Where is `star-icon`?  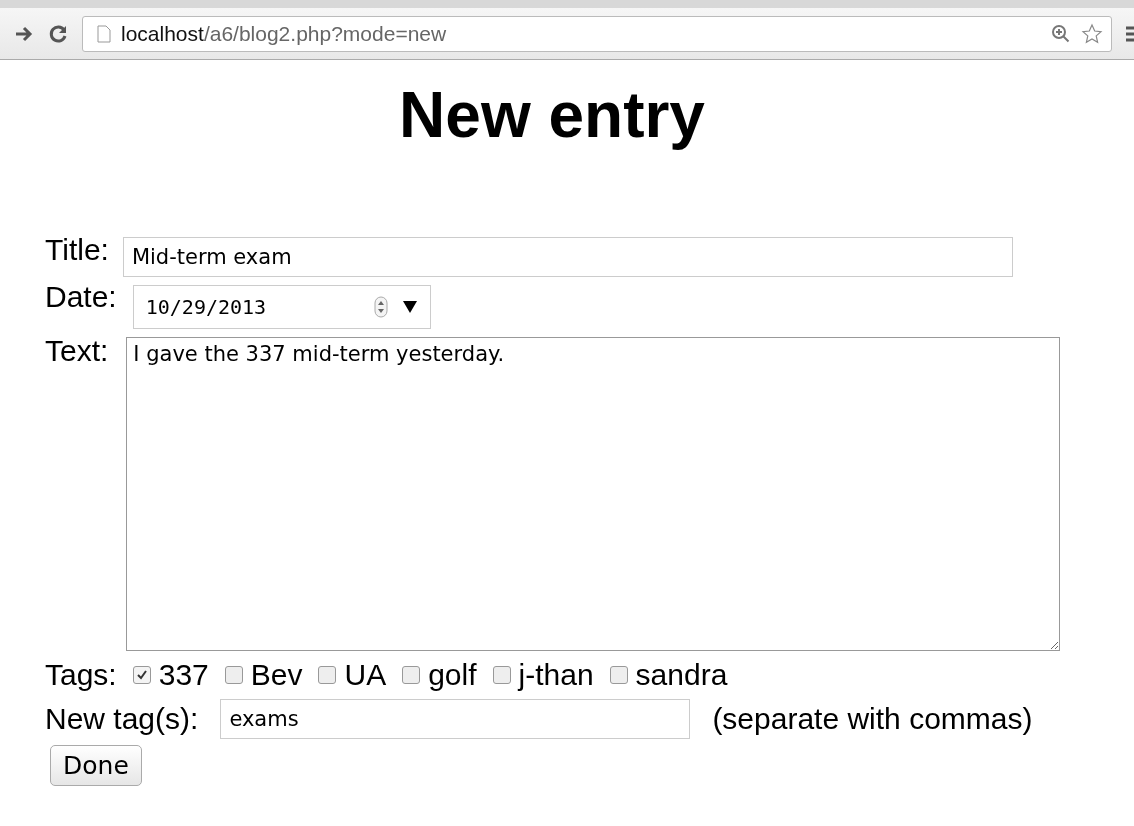
star-icon is located at coordinates (1092, 33).